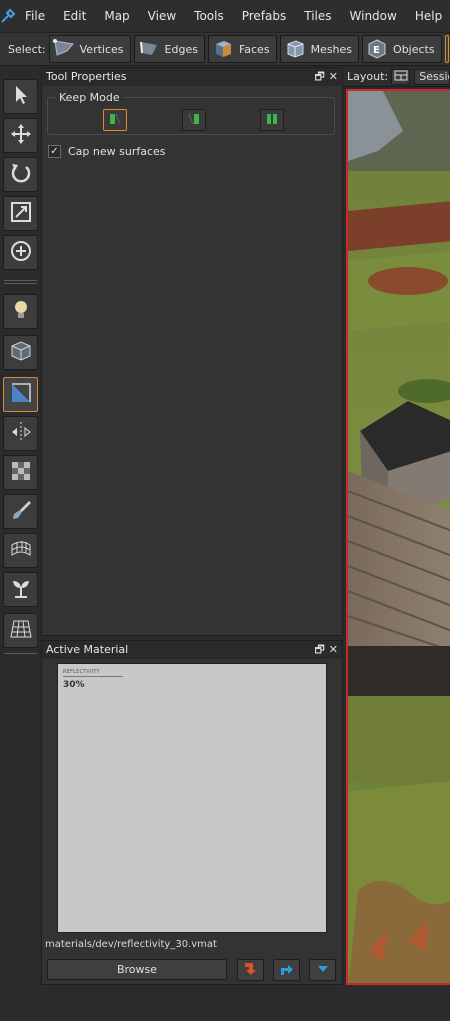 The height and width of the screenshot is (1021, 450). I want to click on block-icon, so click(21, 352).